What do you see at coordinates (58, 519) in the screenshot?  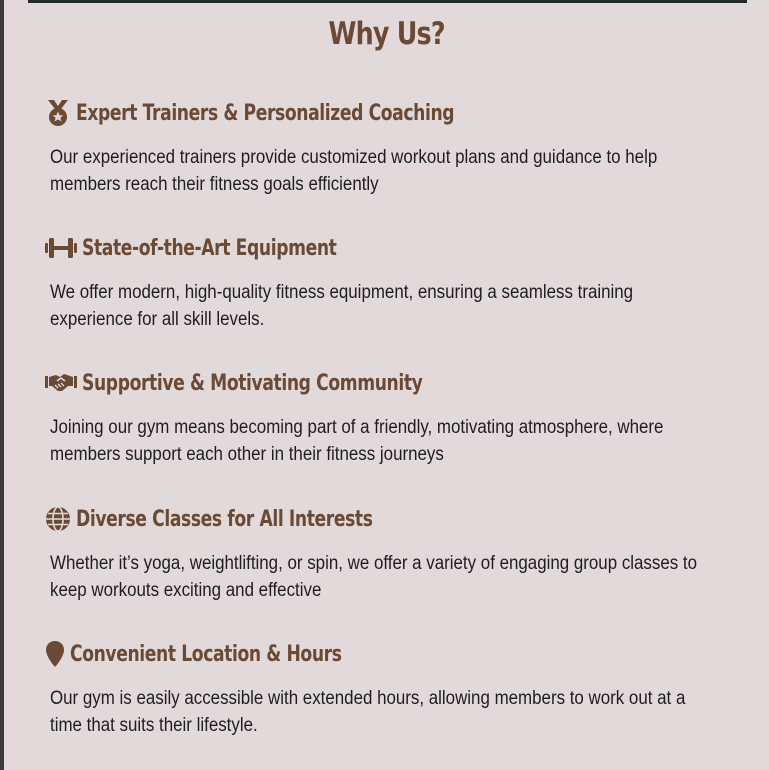 I see `globe-icon` at bounding box center [58, 519].